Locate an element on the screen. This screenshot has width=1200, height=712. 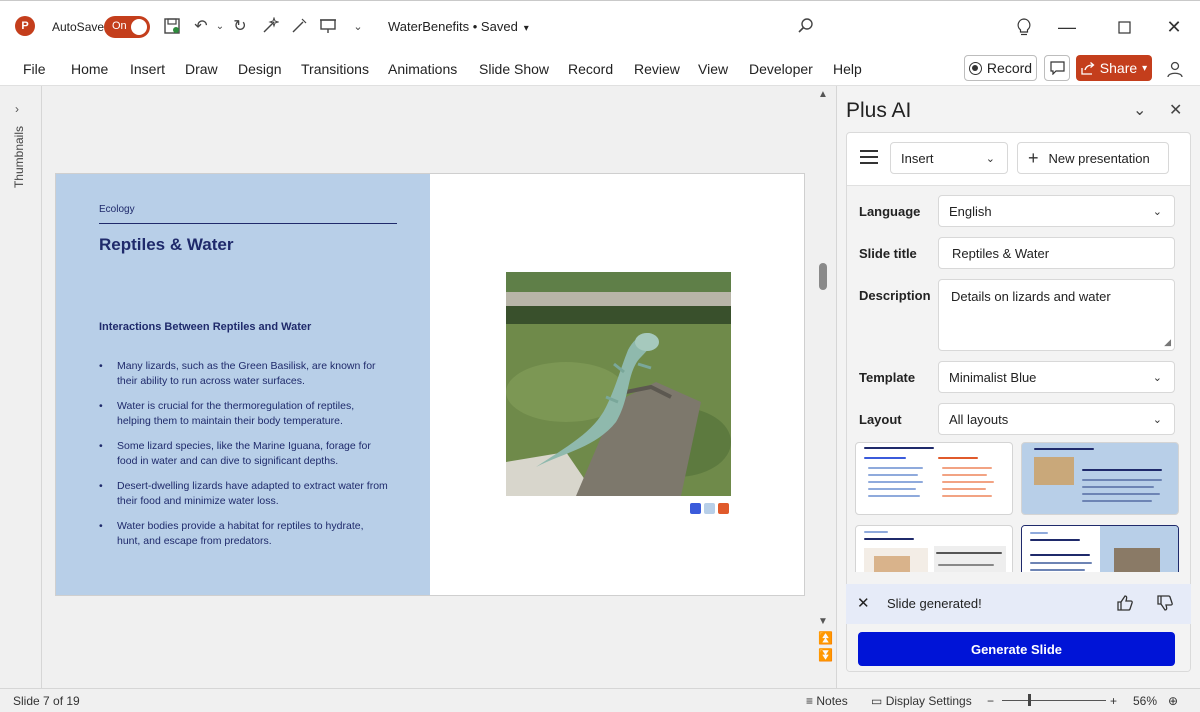
maximize-icon is located at coordinates (1124, 27).